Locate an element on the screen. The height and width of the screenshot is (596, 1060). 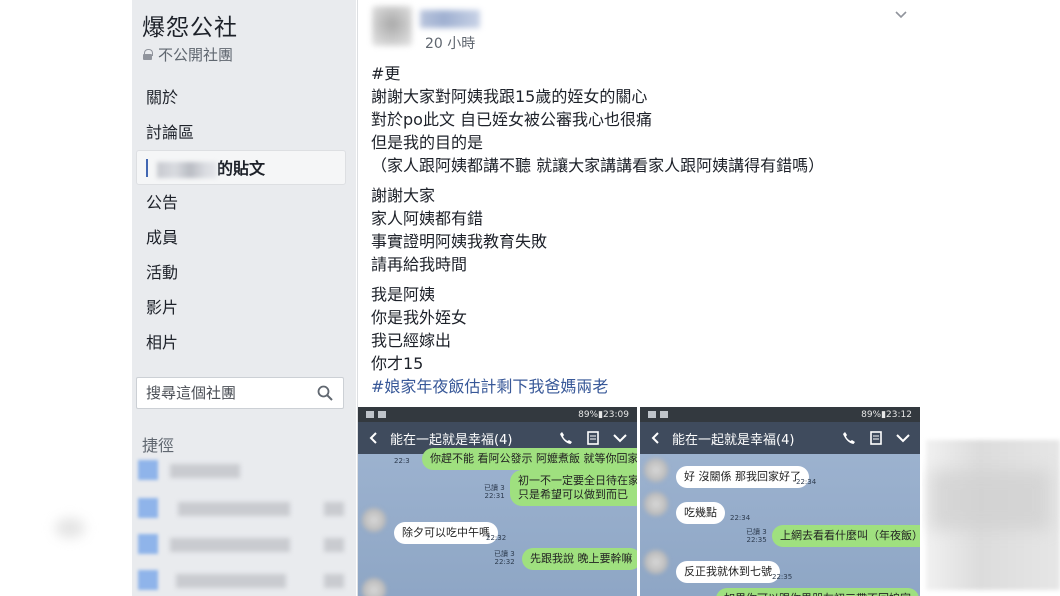
poster-name is located at coordinates (450, 19).